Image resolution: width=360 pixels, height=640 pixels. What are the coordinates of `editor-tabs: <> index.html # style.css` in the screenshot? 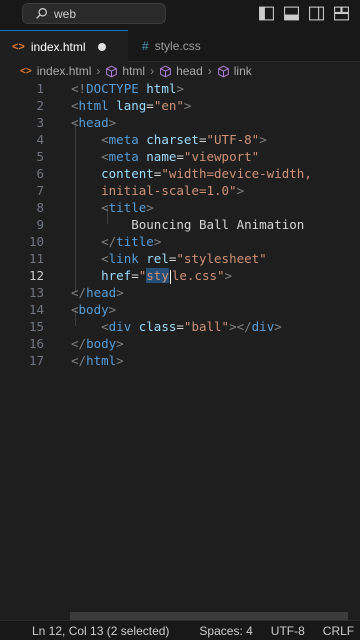 It's located at (180, 46).